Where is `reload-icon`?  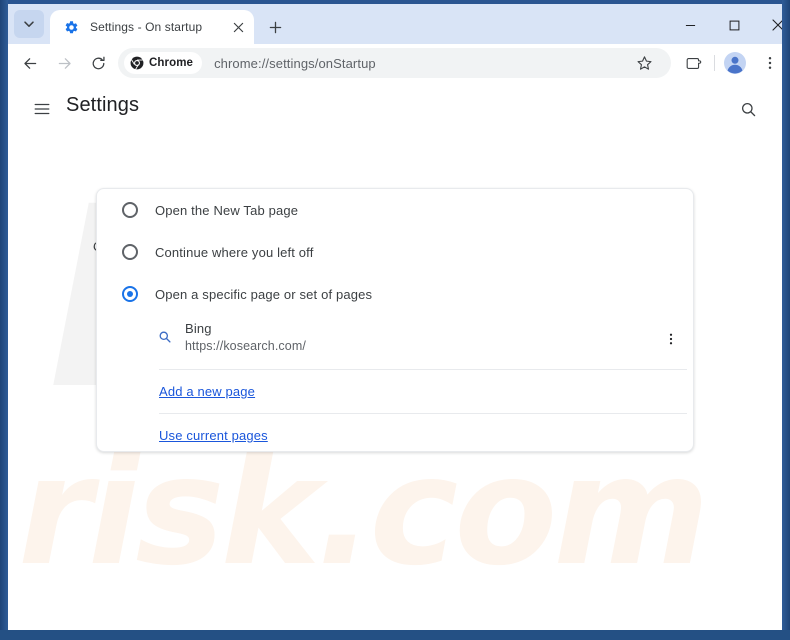 reload-icon is located at coordinates (98, 62).